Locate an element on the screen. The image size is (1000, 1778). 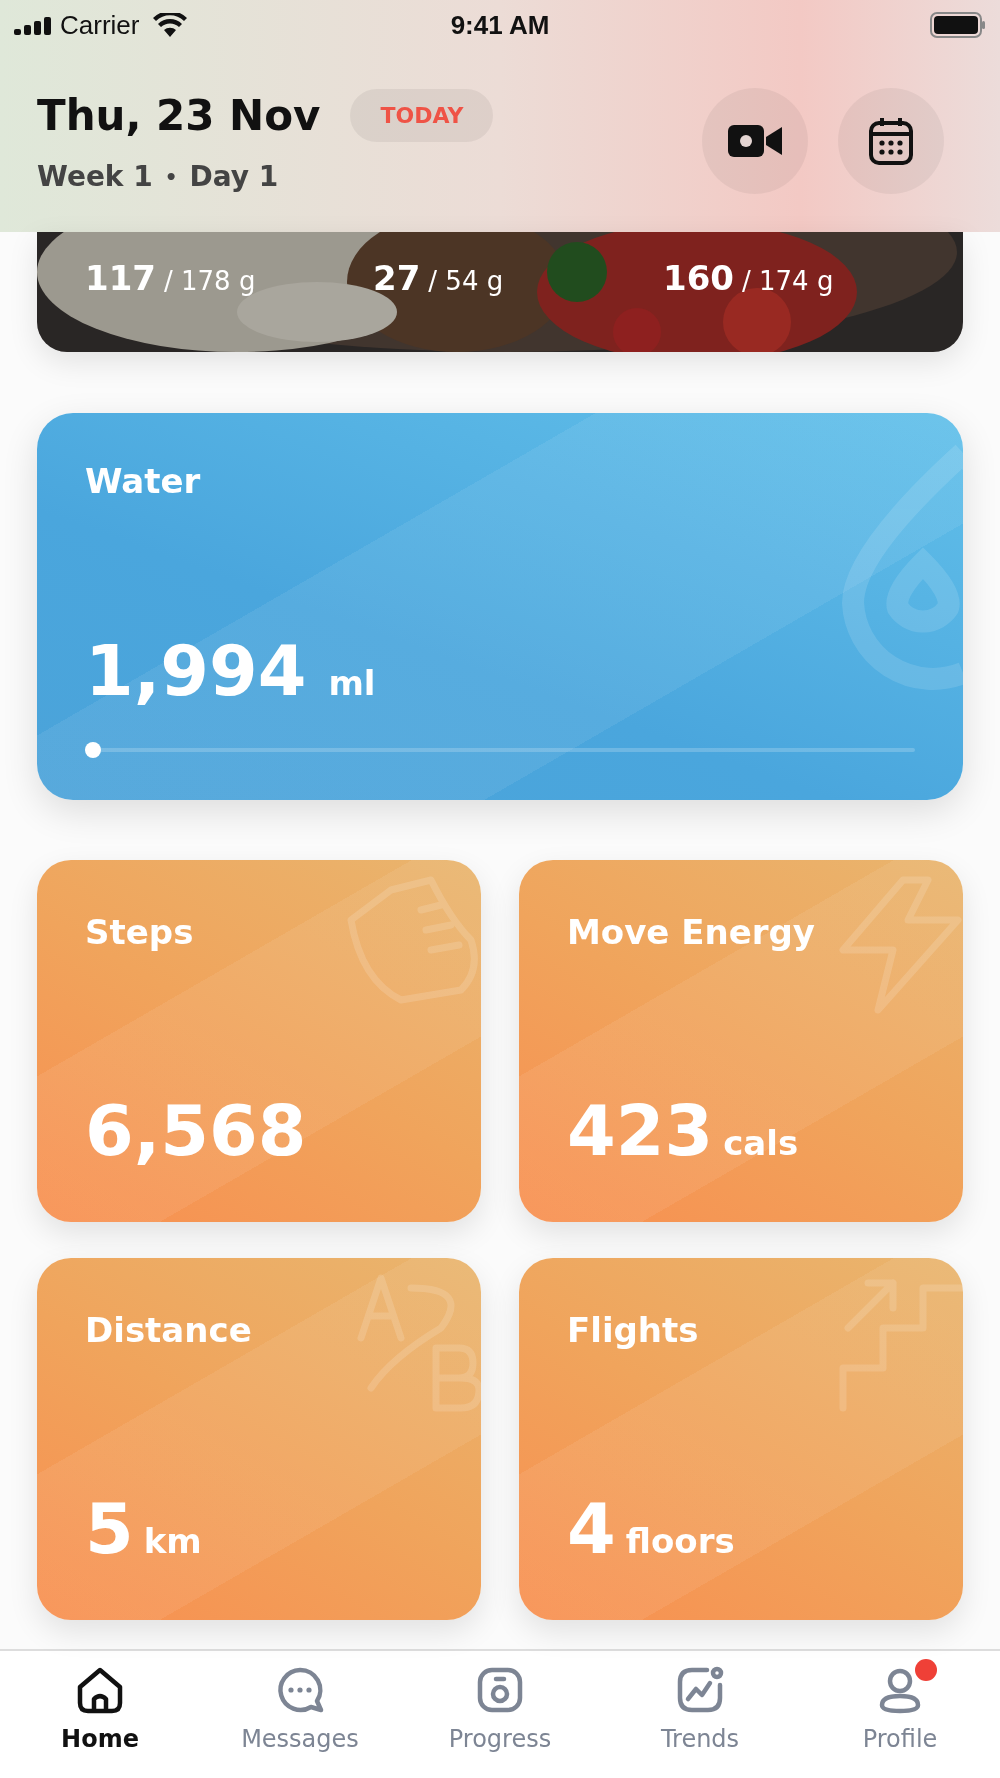
trend-chart-icon is located at coordinates (700, 1690).